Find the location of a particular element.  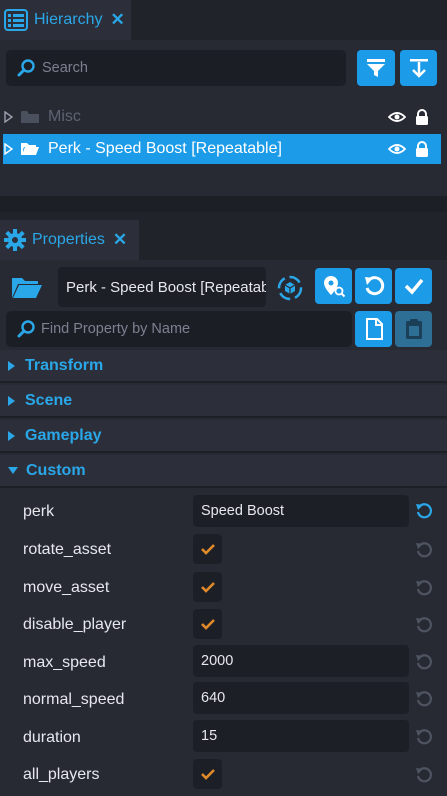

find-property-input: Find Property by Name is located at coordinates (179, 329).